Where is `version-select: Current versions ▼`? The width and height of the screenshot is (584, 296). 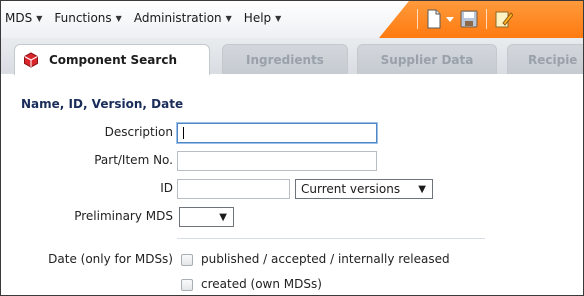 version-select: Current versions ▼ is located at coordinates (364, 189).